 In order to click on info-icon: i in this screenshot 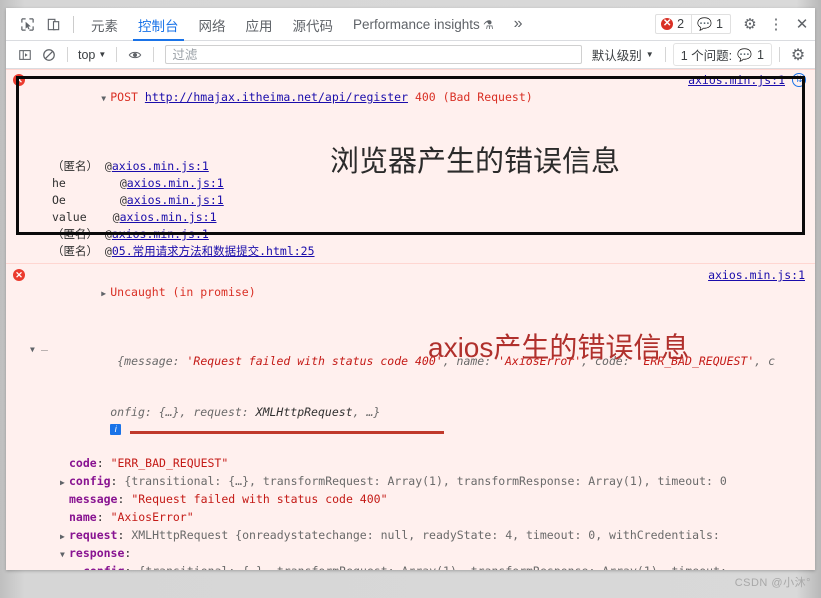, I will do `click(116, 429)`.